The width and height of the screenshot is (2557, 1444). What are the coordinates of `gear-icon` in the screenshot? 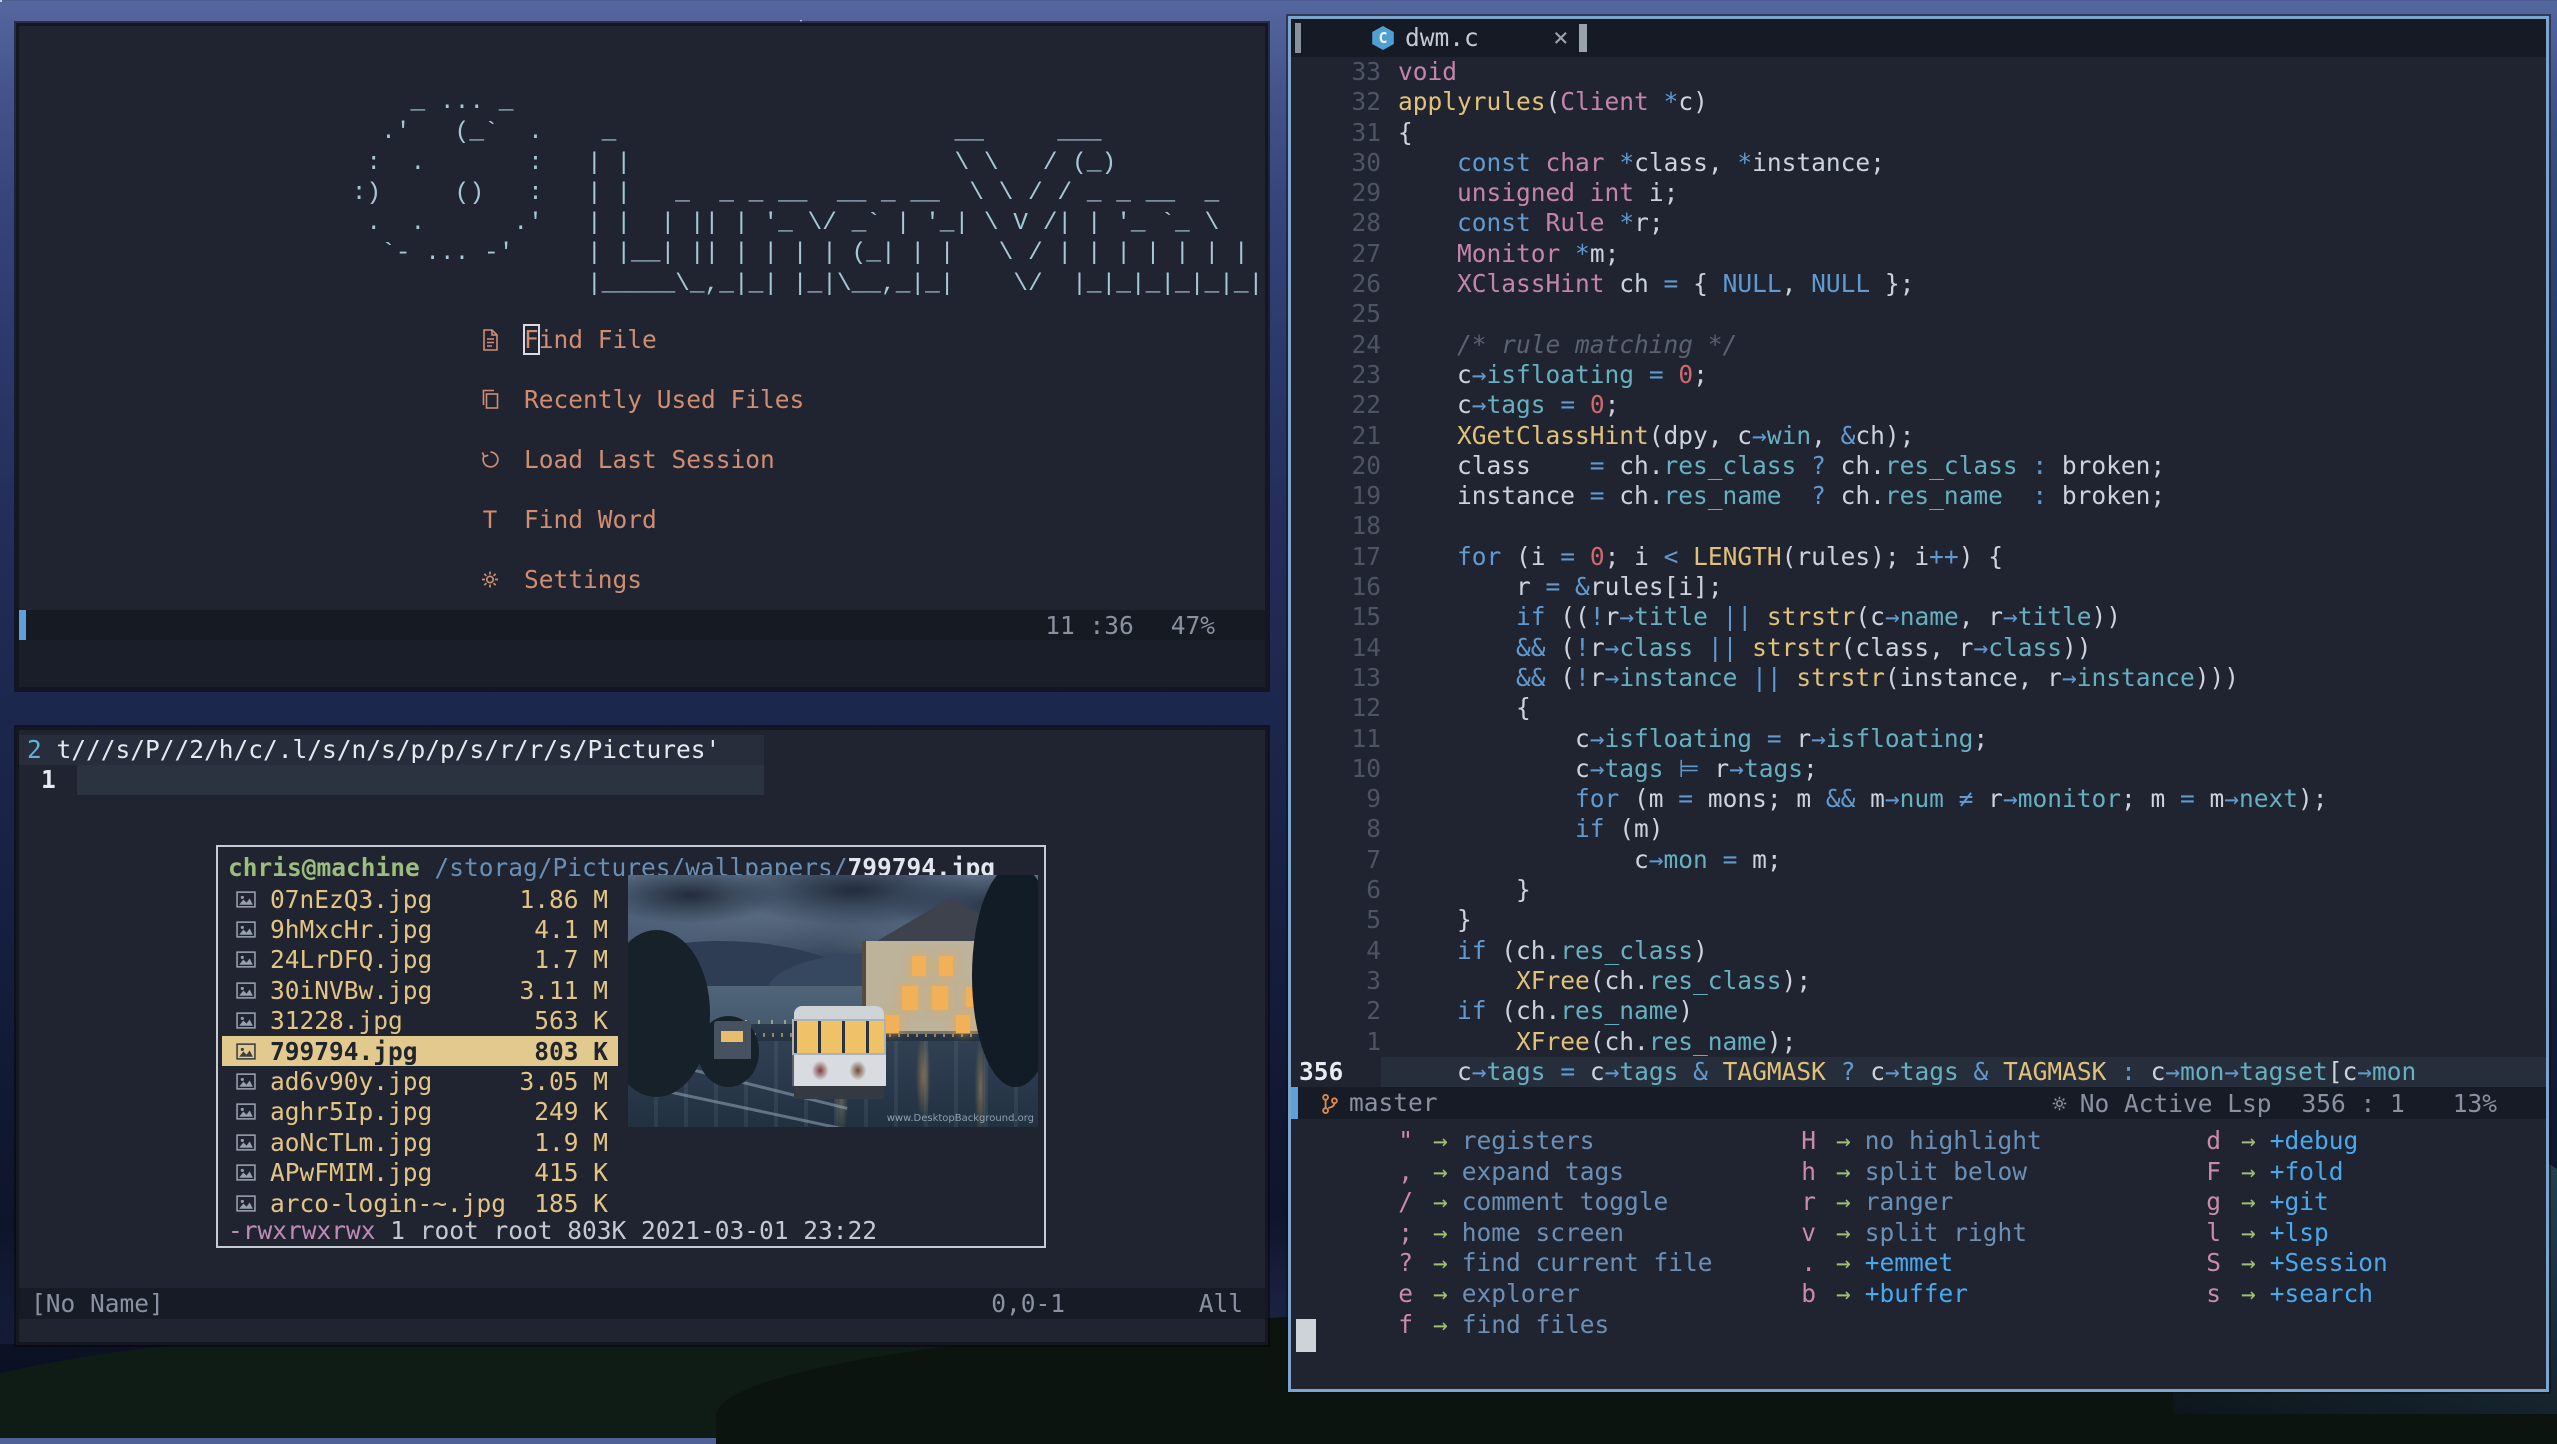 It's located at (490, 578).